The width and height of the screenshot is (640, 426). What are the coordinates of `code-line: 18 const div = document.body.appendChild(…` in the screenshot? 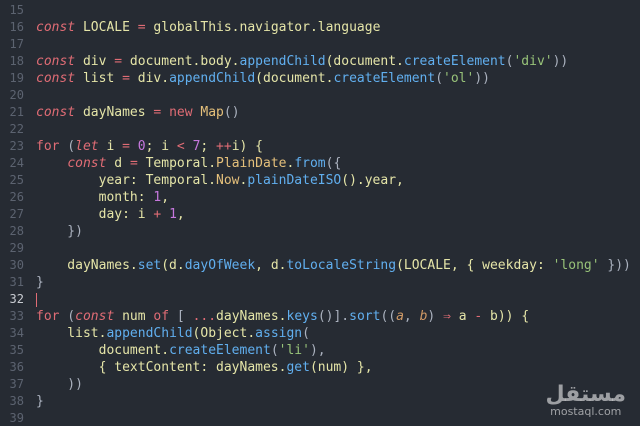 It's located at (320, 61).